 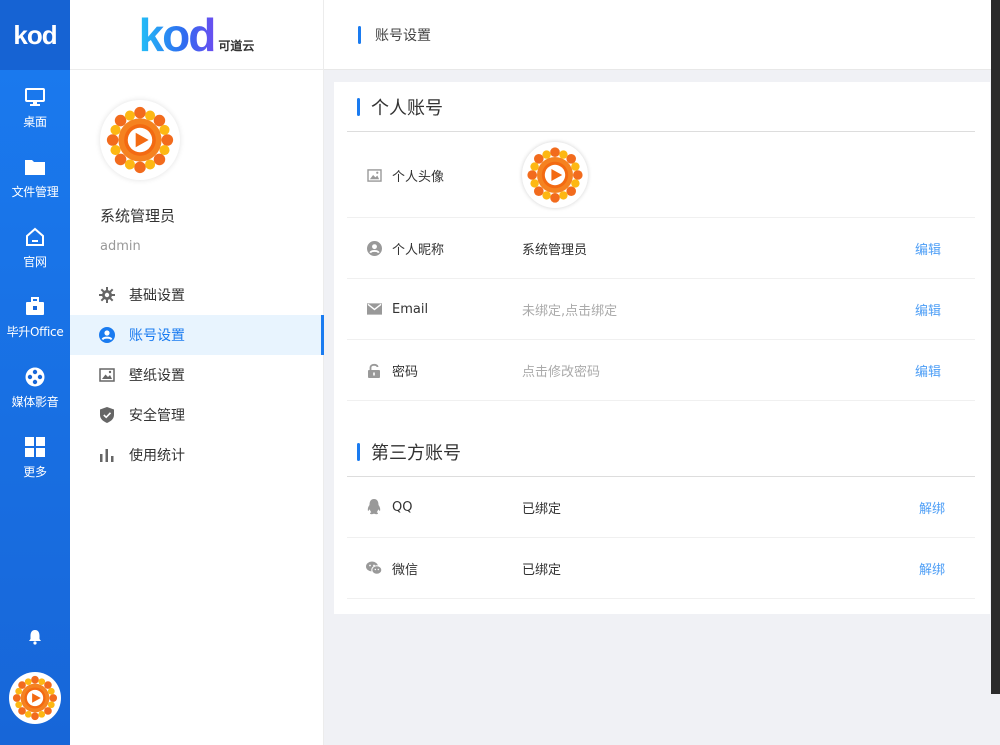 I want to click on brand-logo-subtitle: 可道云, so click(x=236, y=46).